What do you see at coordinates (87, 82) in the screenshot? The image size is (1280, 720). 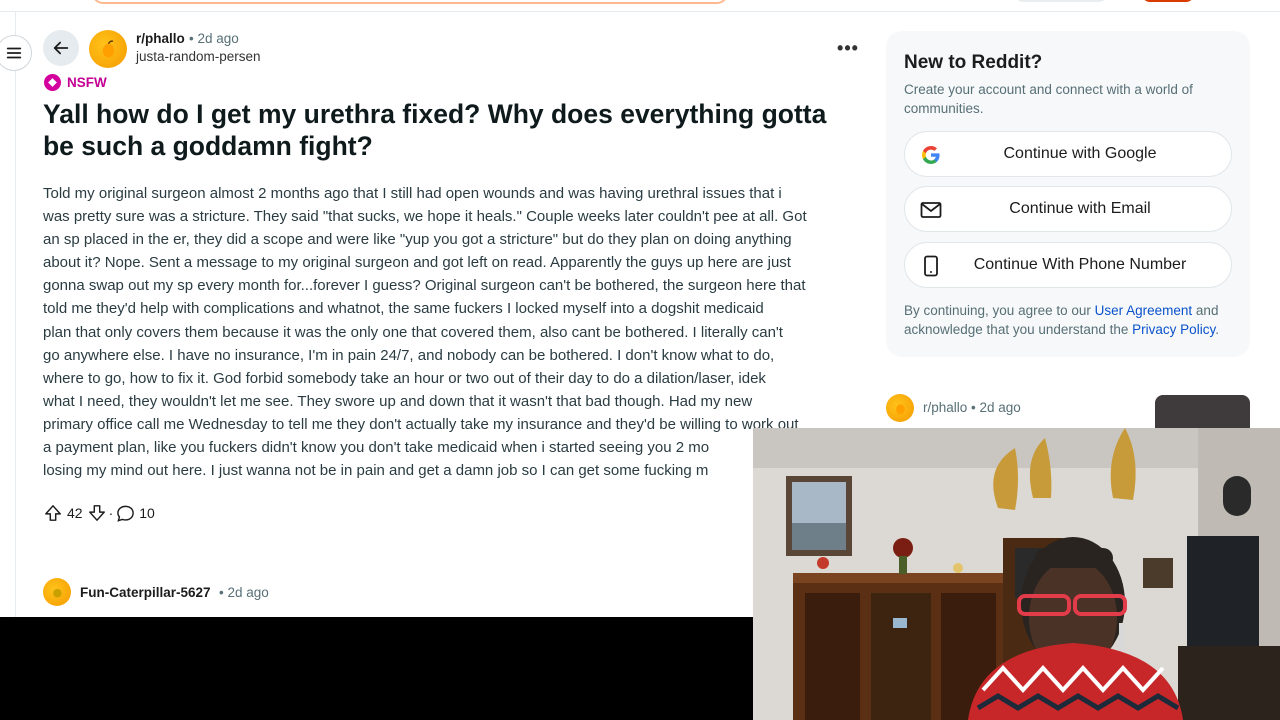 I see `nsfw-label: NSFW` at bounding box center [87, 82].